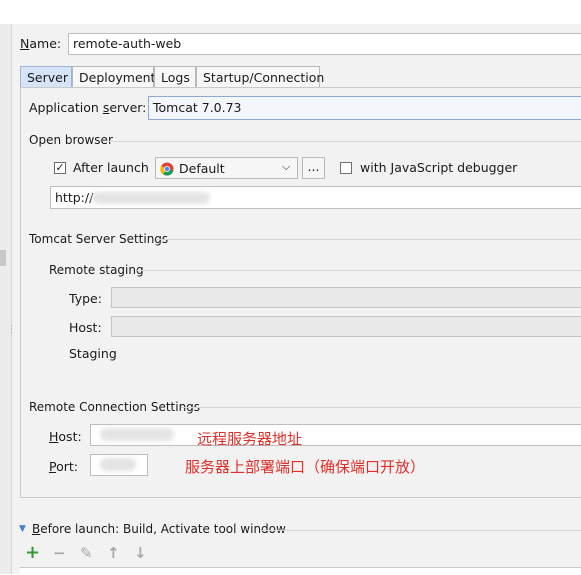 The height and width of the screenshot is (575, 581). I want to click on remote-host-label: Host:, so click(65, 436).